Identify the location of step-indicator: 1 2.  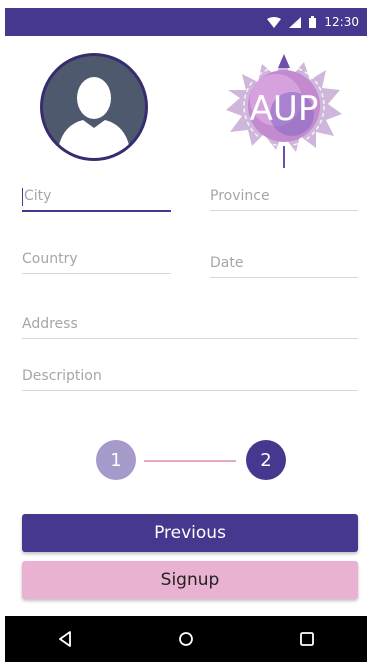
(188, 460).